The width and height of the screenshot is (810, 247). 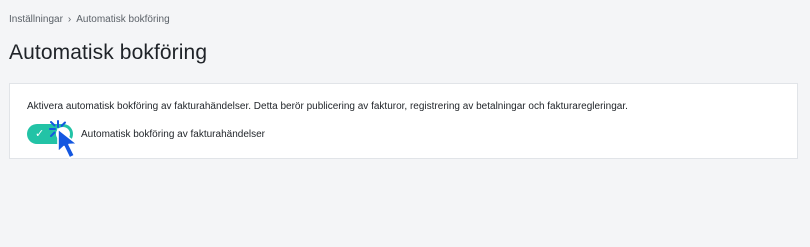 I want to click on page-title: Automatisk bokföring, so click(x=108, y=52).